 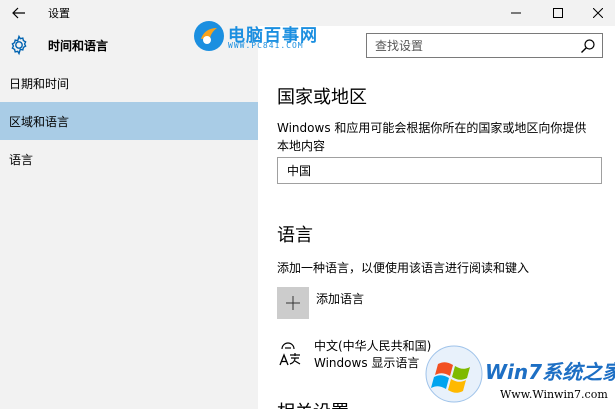 What do you see at coordinates (129, 121) in the screenshot?
I see `sidebar-item-region-language: 区域和语言` at bounding box center [129, 121].